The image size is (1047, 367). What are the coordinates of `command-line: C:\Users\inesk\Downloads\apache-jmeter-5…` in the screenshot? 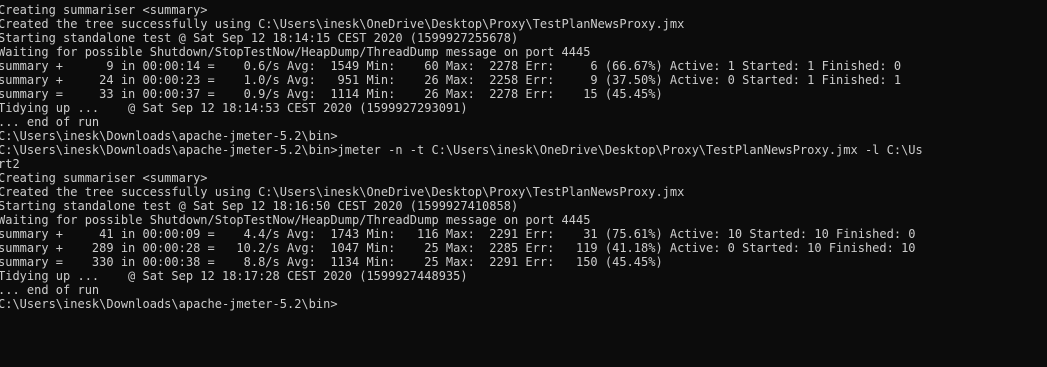 It's located at (461, 150).